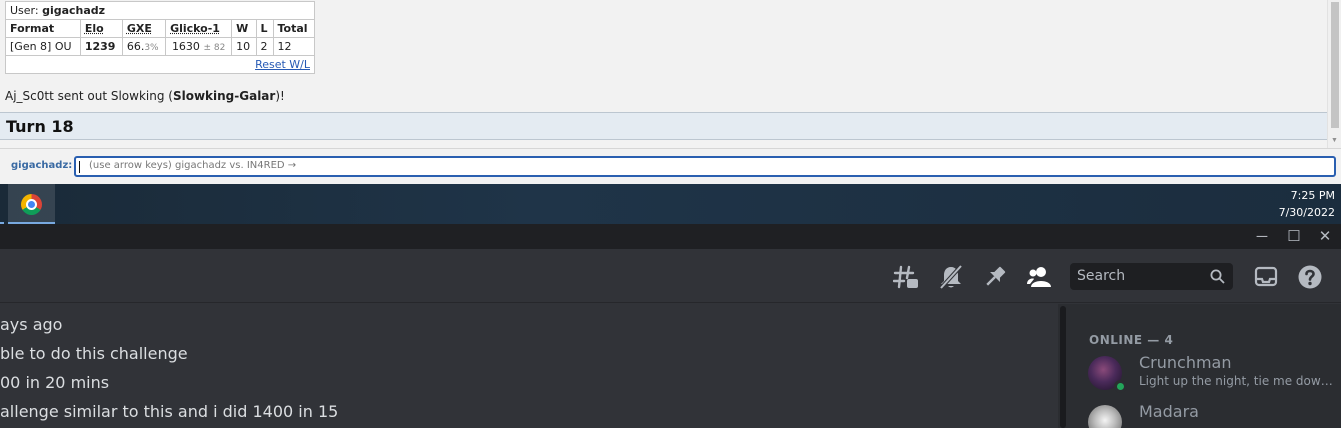 The image size is (1341, 428). What do you see at coordinates (79, 167) in the screenshot?
I see `text-caret` at bounding box center [79, 167].